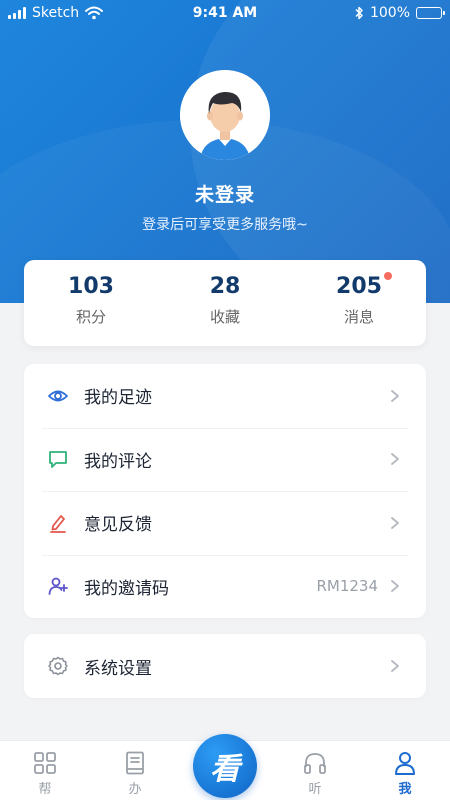  Describe the element at coordinates (225, 586) in the screenshot. I see `menu-item-invite-code: 我的邀请码 RM1234` at that location.